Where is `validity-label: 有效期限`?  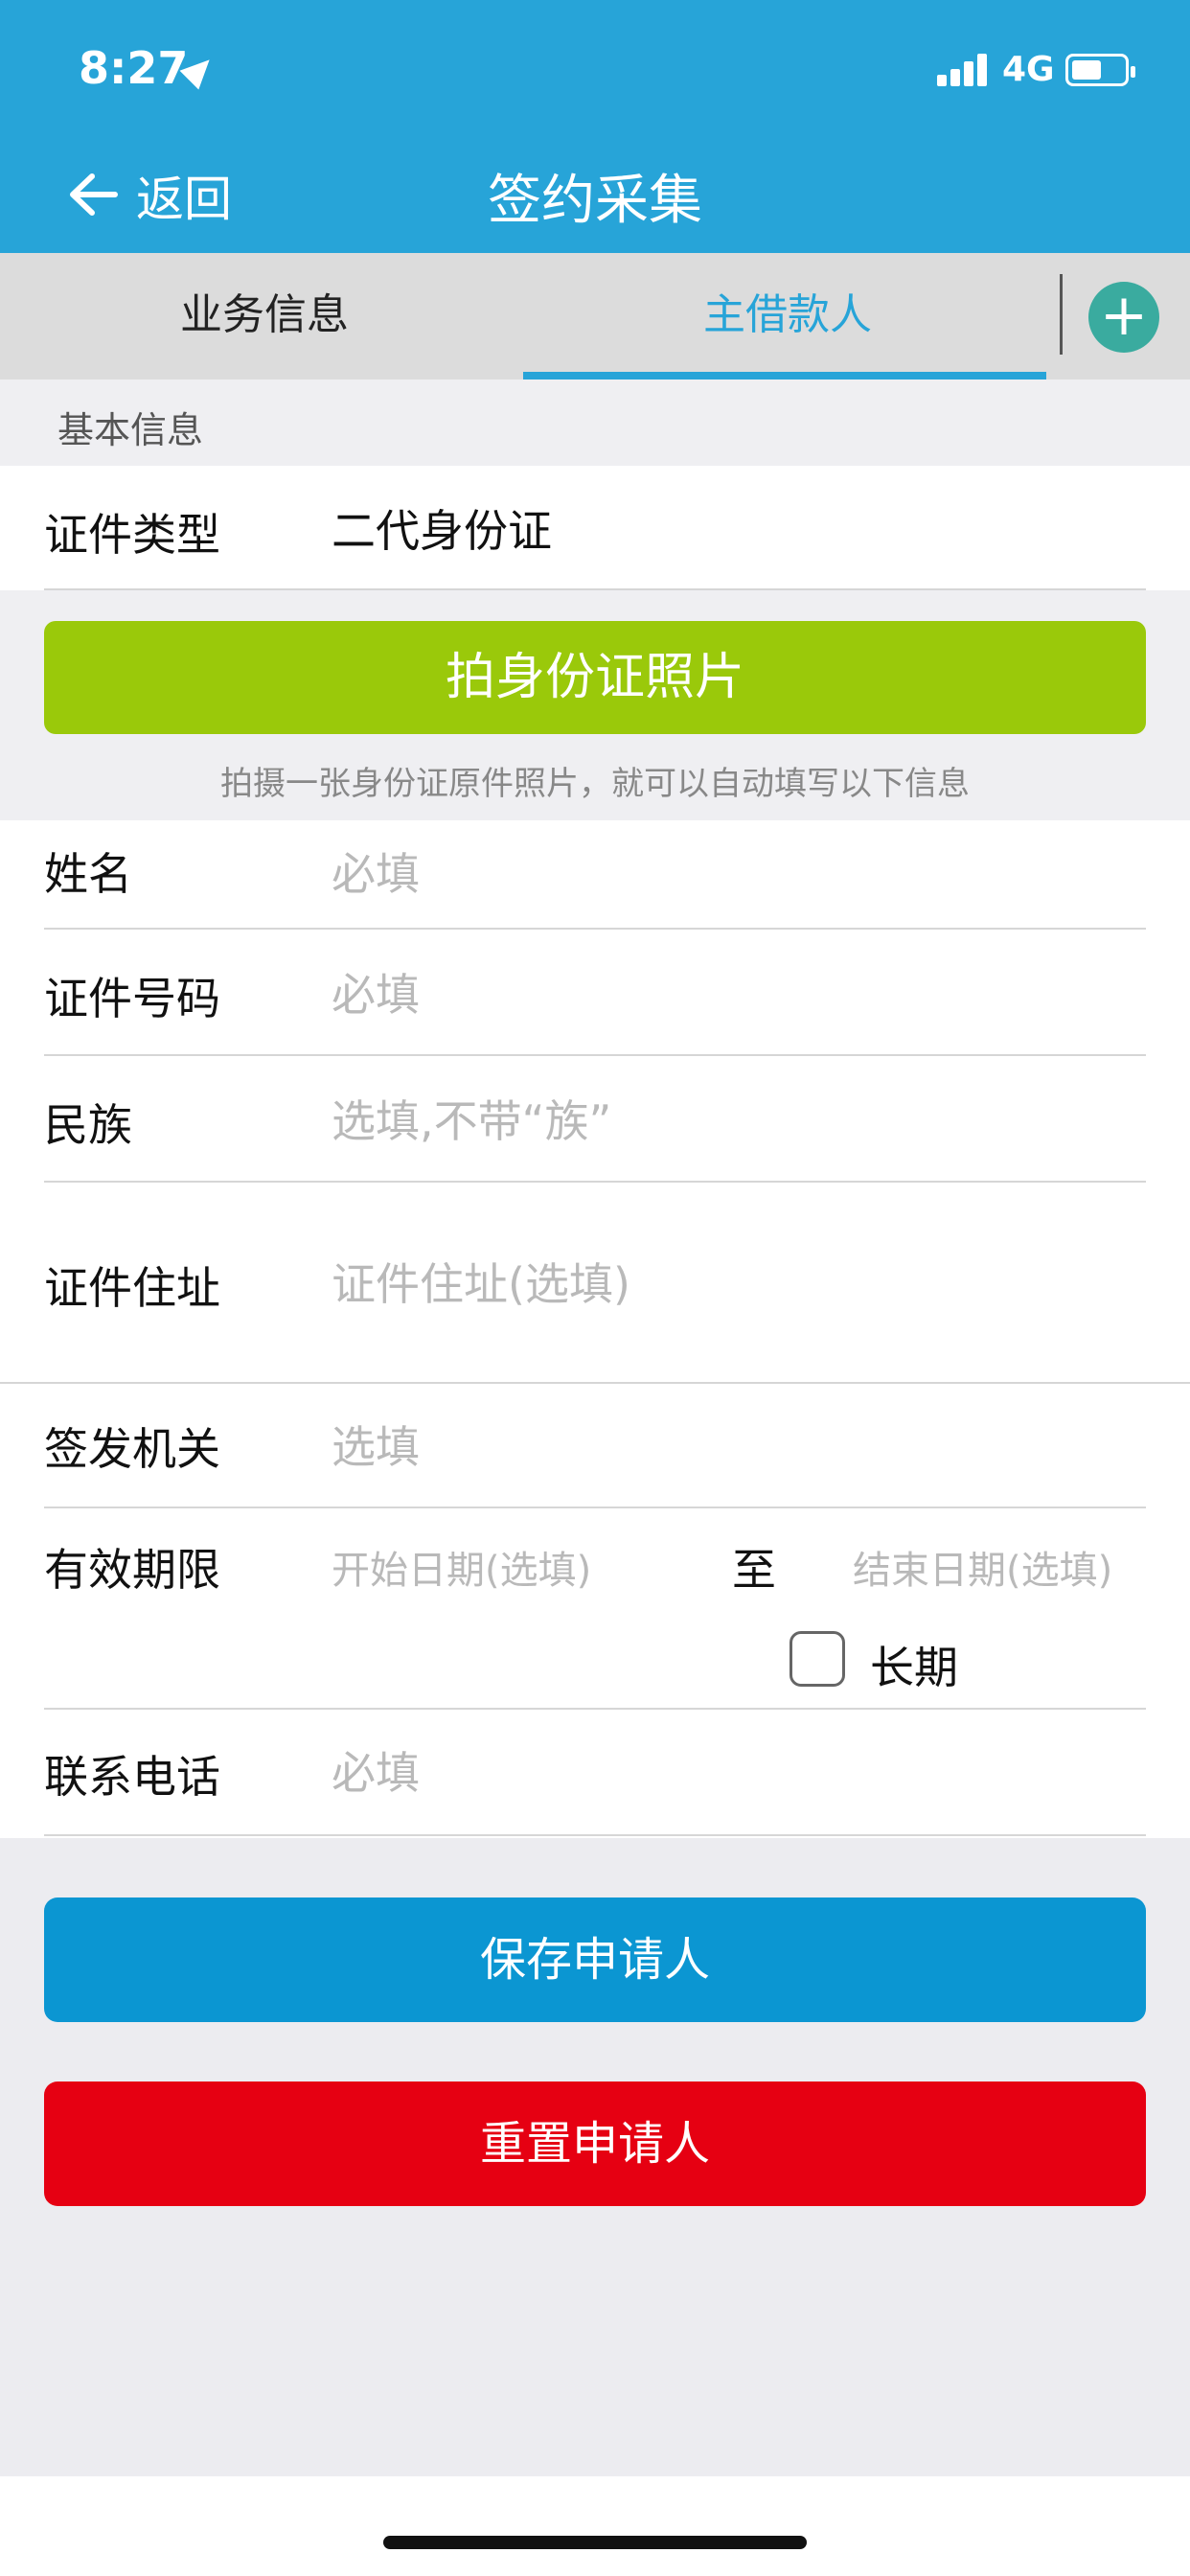 validity-label: 有效期限 is located at coordinates (132, 1570).